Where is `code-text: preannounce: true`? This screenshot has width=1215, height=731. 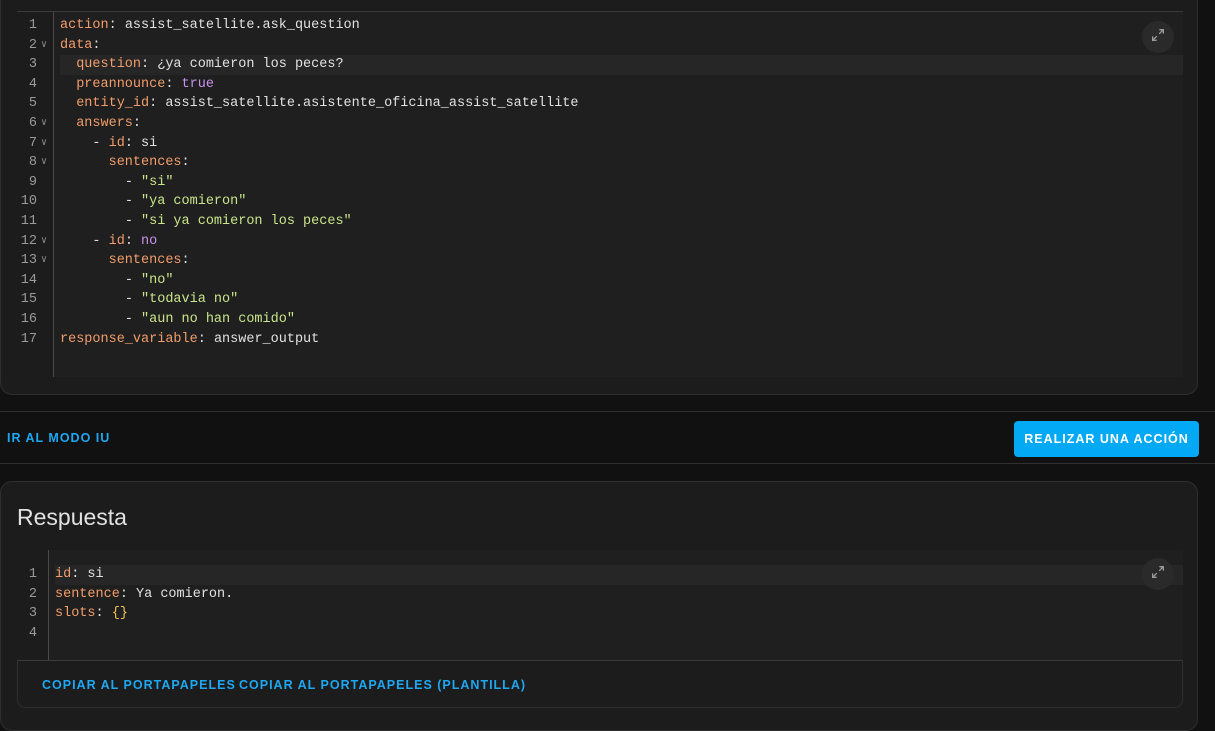
code-text: preannounce: true is located at coordinates (621, 85).